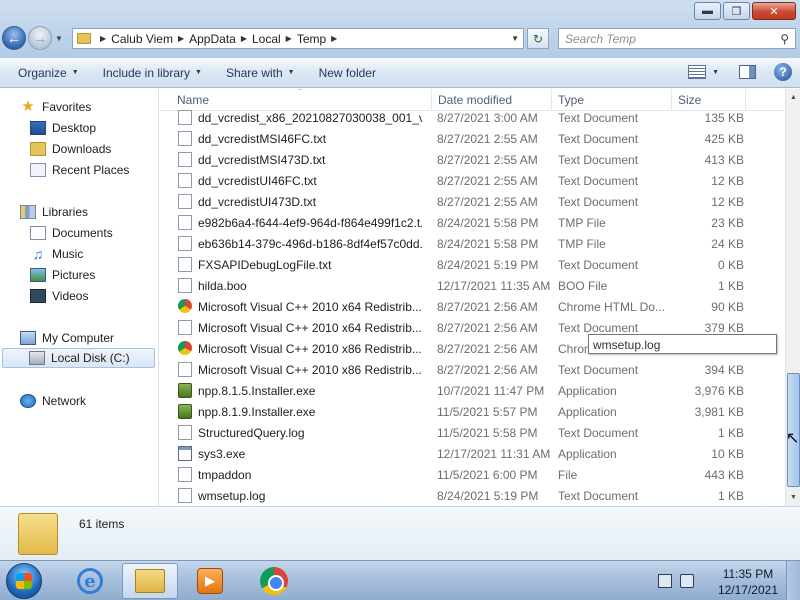 The height and width of the screenshot is (600, 800). Describe the element at coordinates (727, 307) in the screenshot. I see `file-size: 90 KB` at that location.